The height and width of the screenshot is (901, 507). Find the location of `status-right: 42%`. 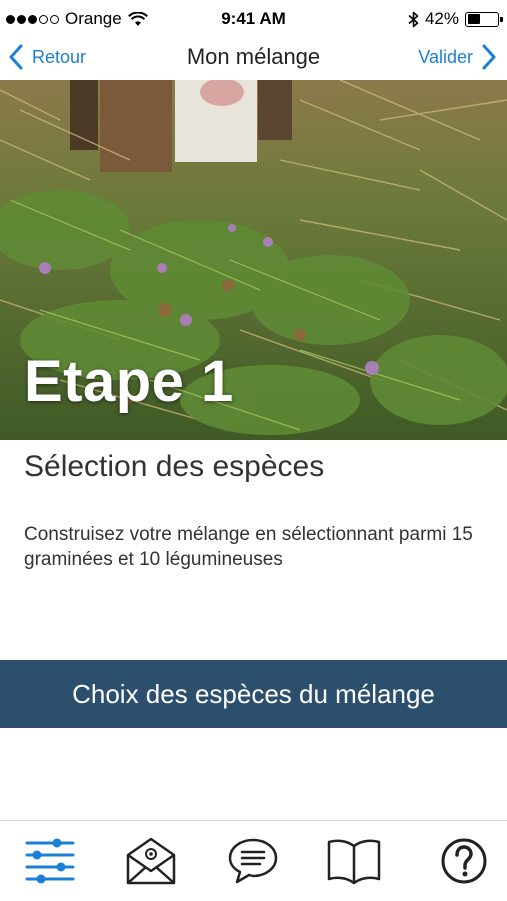

status-right: 42% is located at coordinates (455, 19).